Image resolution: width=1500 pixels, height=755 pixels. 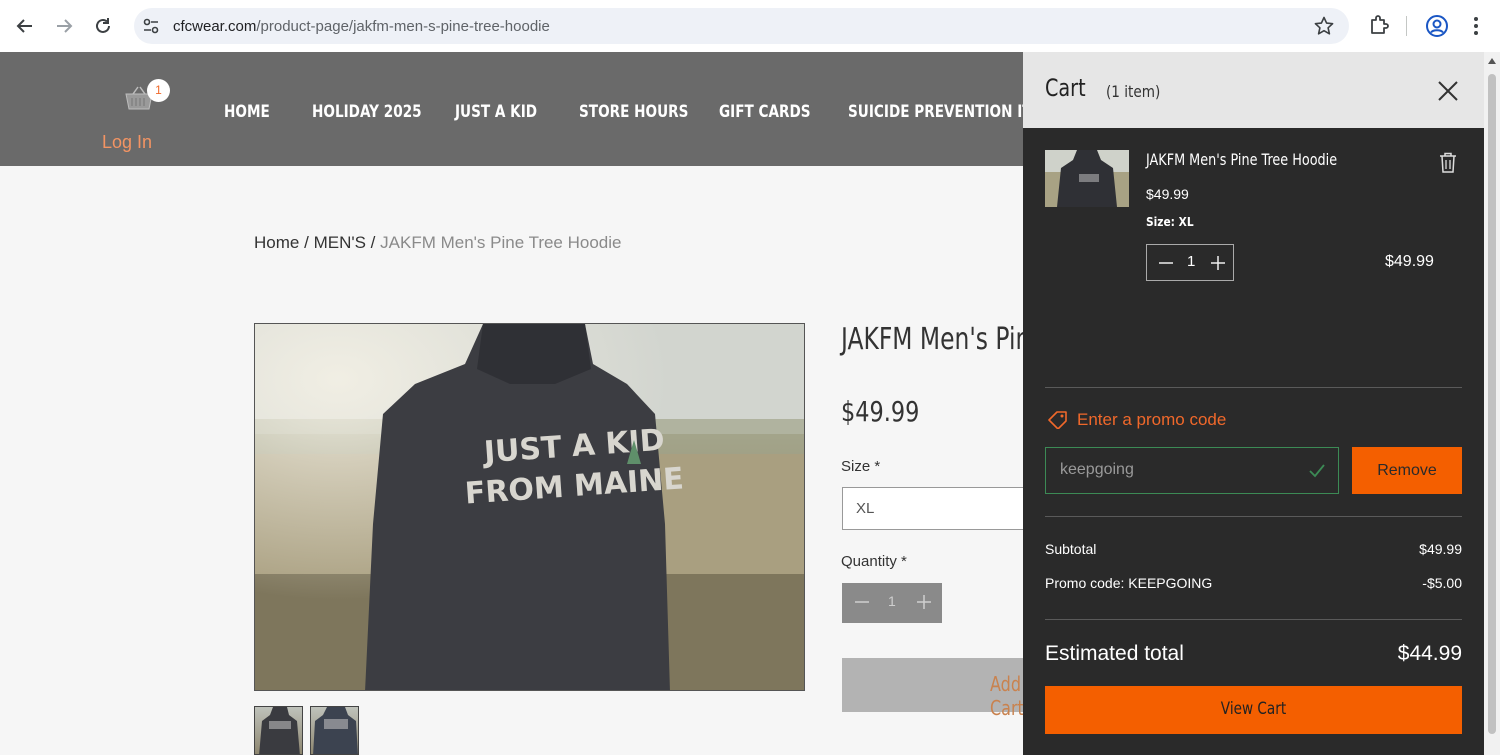 What do you see at coordinates (215, 26) in the screenshot?
I see `url-host: cfcwear.com` at bounding box center [215, 26].